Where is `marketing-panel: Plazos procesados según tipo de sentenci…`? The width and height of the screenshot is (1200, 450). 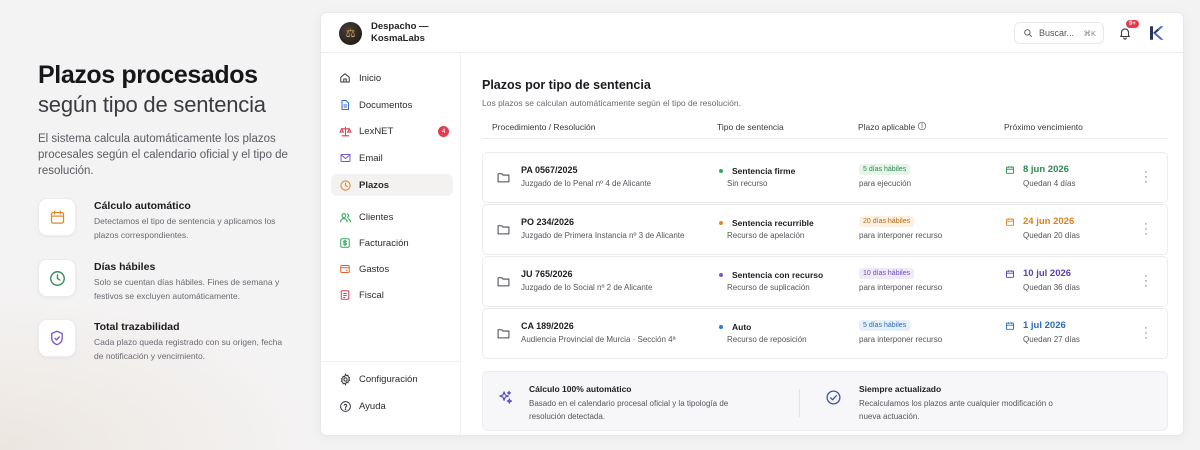 marketing-panel: Plazos procesados según tipo de sentenci… is located at coordinates (173, 119).